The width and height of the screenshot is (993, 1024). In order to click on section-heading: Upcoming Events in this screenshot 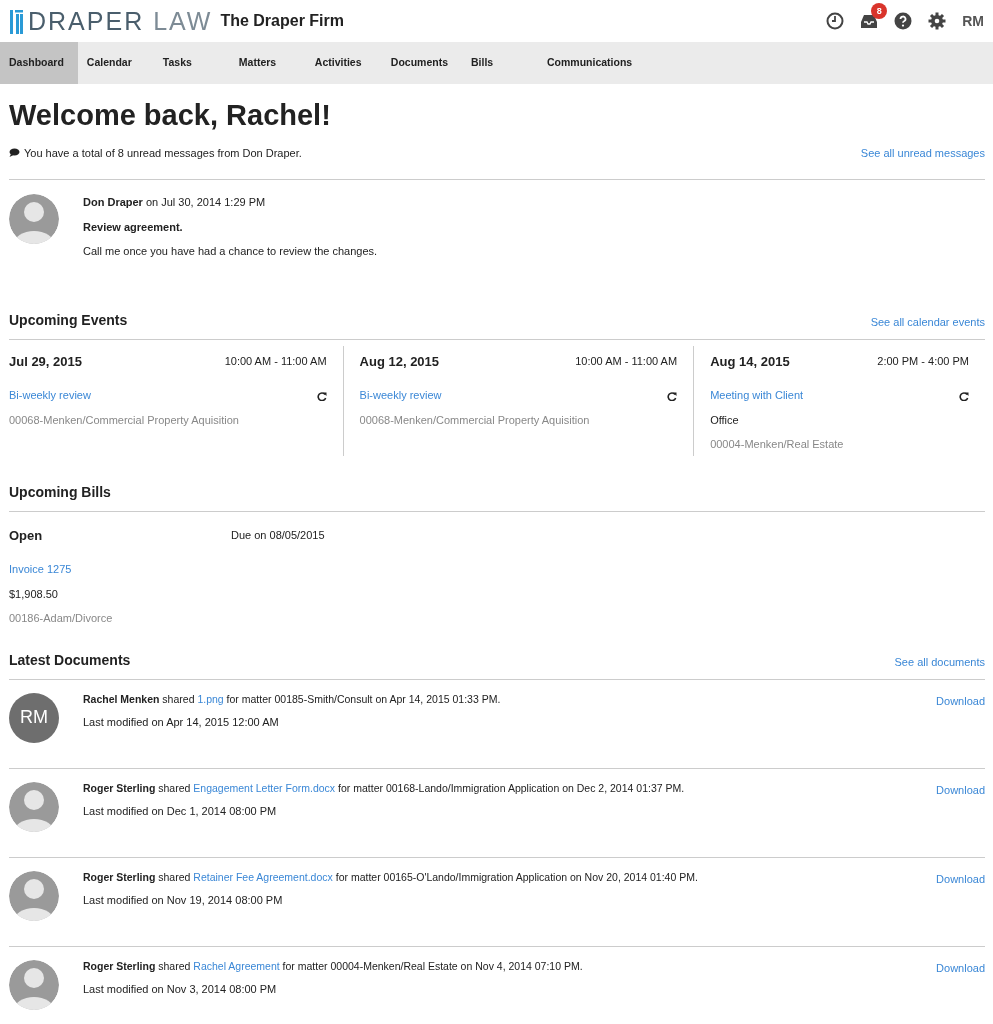, I will do `click(68, 320)`.